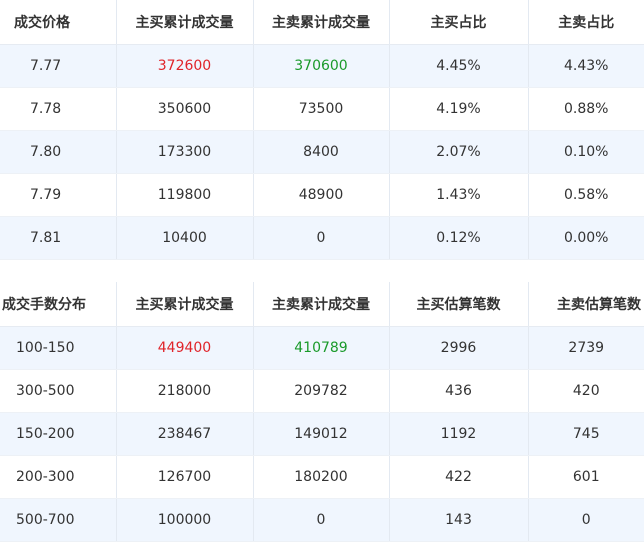 The width and height of the screenshot is (644, 542). What do you see at coordinates (459, 109) in the screenshot?
I see `cell-buy-ratio: 4.19%` at bounding box center [459, 109].